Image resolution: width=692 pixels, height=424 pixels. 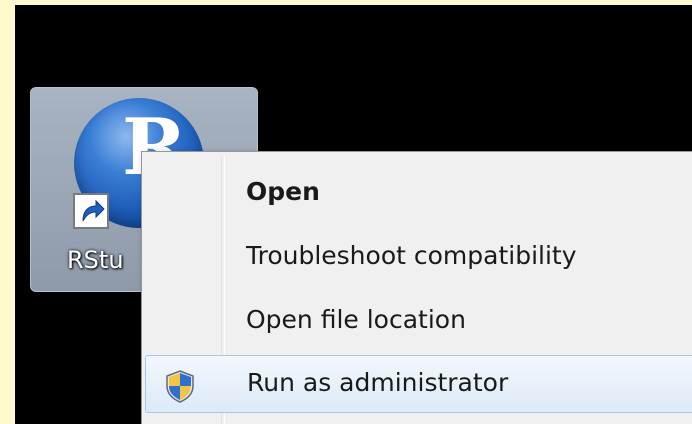 I want to click on menu-item-label: Open, so click(x=283, y=191).